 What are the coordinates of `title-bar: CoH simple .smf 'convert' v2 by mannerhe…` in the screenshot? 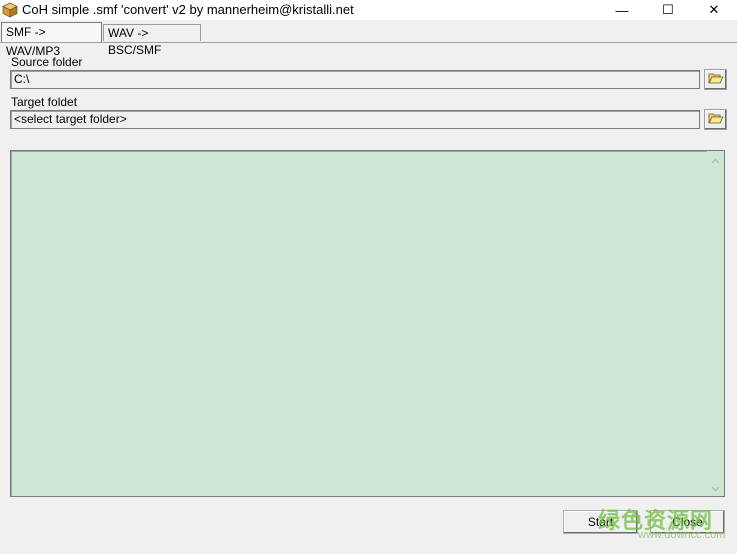 It's located at (368, 10).